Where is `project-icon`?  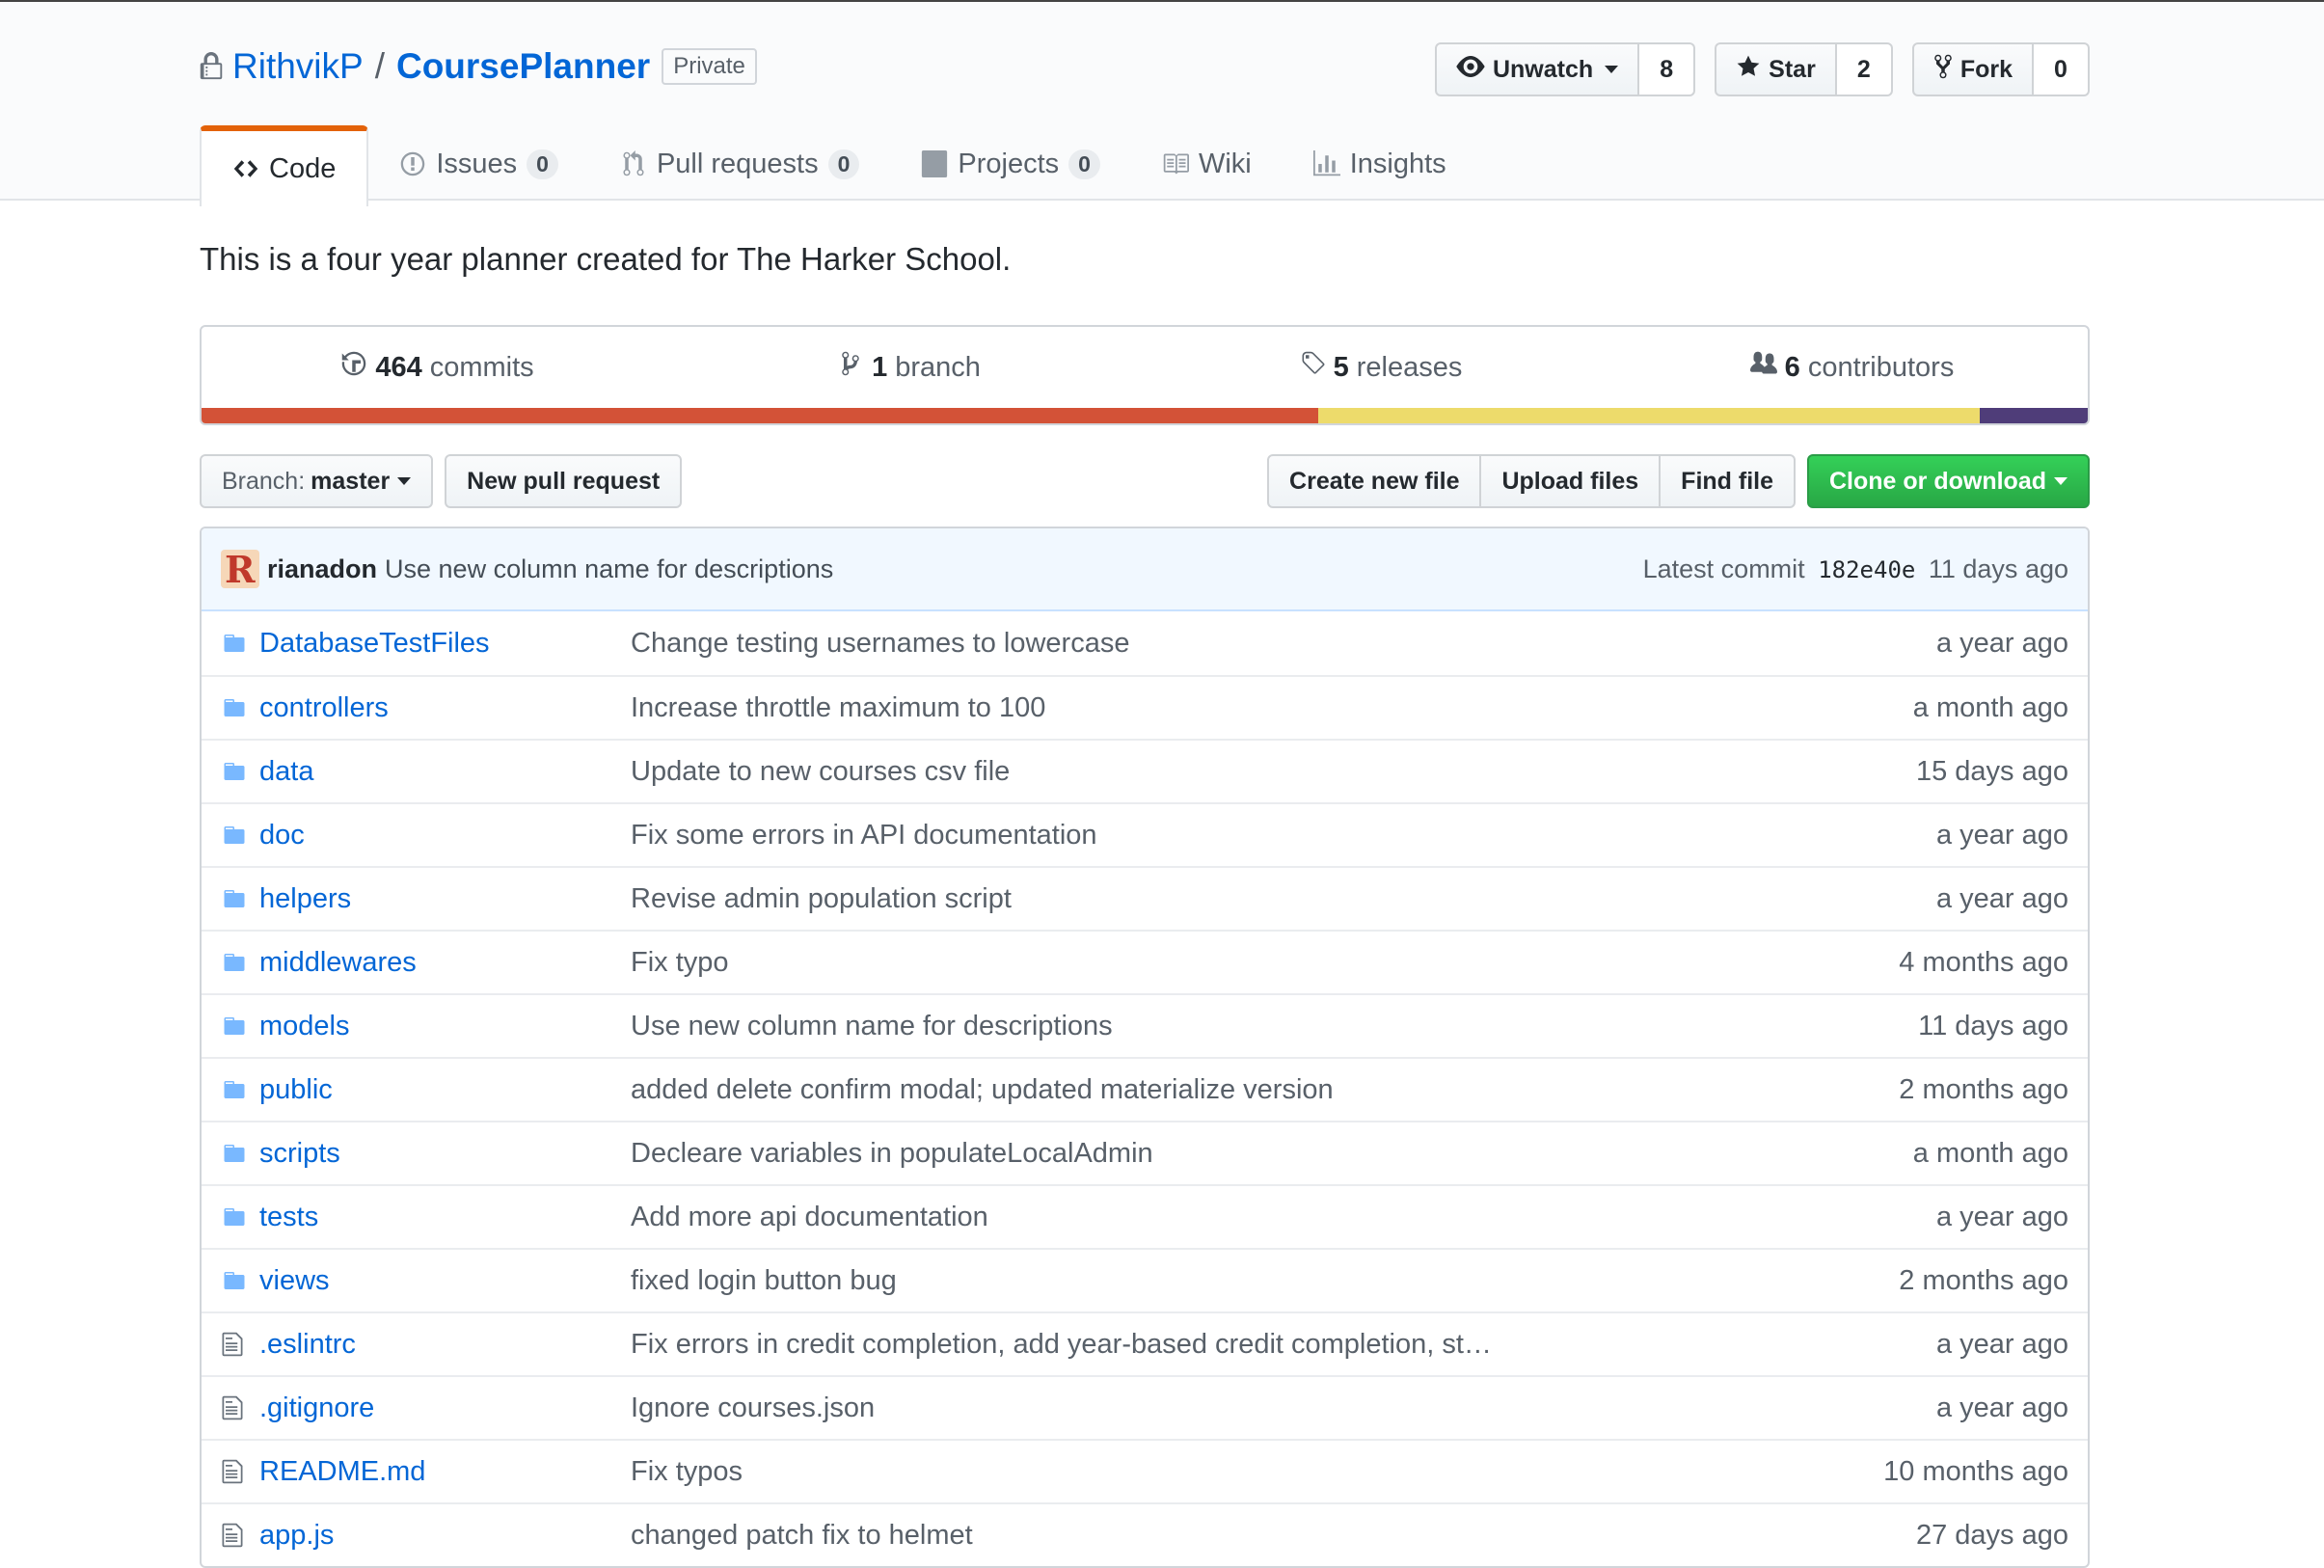
project-icon is located at coordinates (934, 164).